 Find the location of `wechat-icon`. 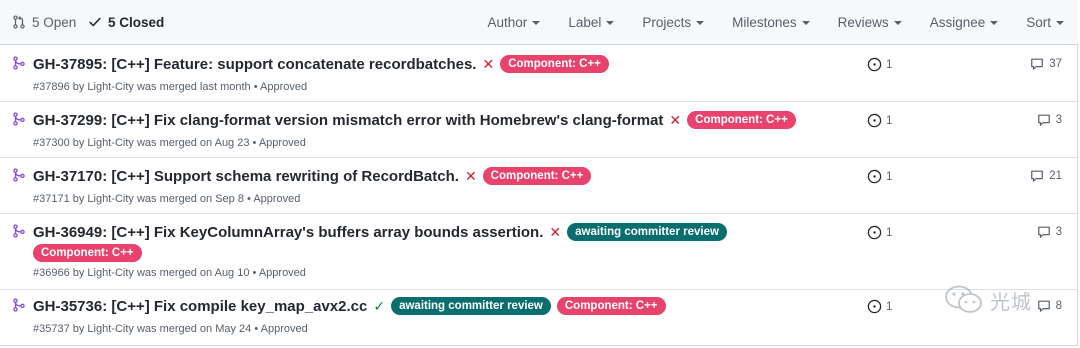

wechat-icon is located at coordinates (963, 299).